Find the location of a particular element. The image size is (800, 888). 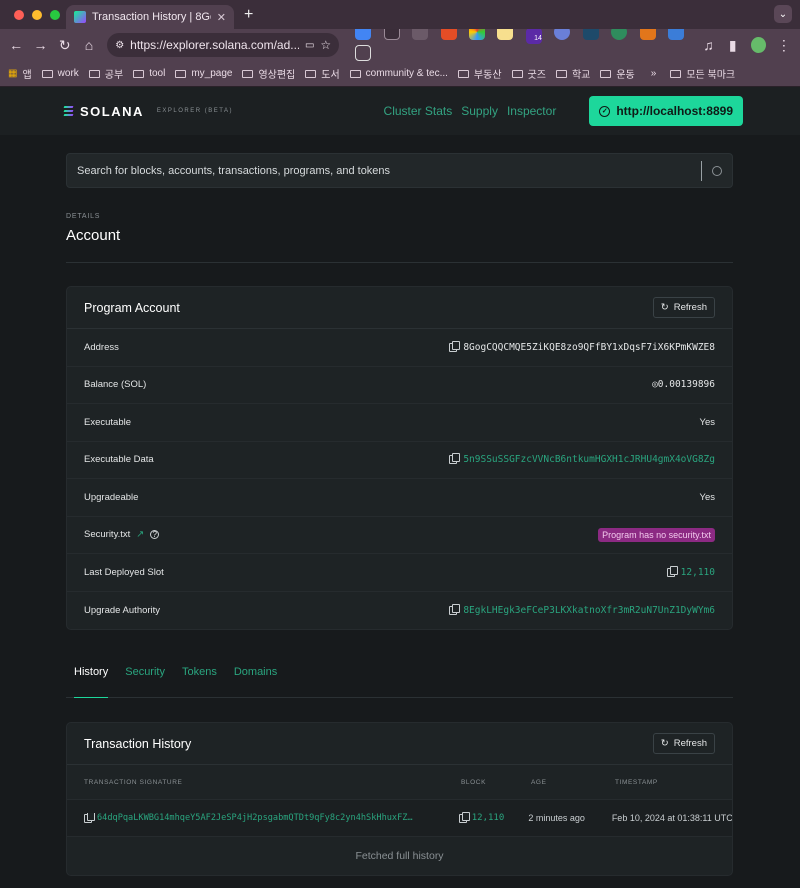

executable-value: Yes is located at coordinates (707, 422).